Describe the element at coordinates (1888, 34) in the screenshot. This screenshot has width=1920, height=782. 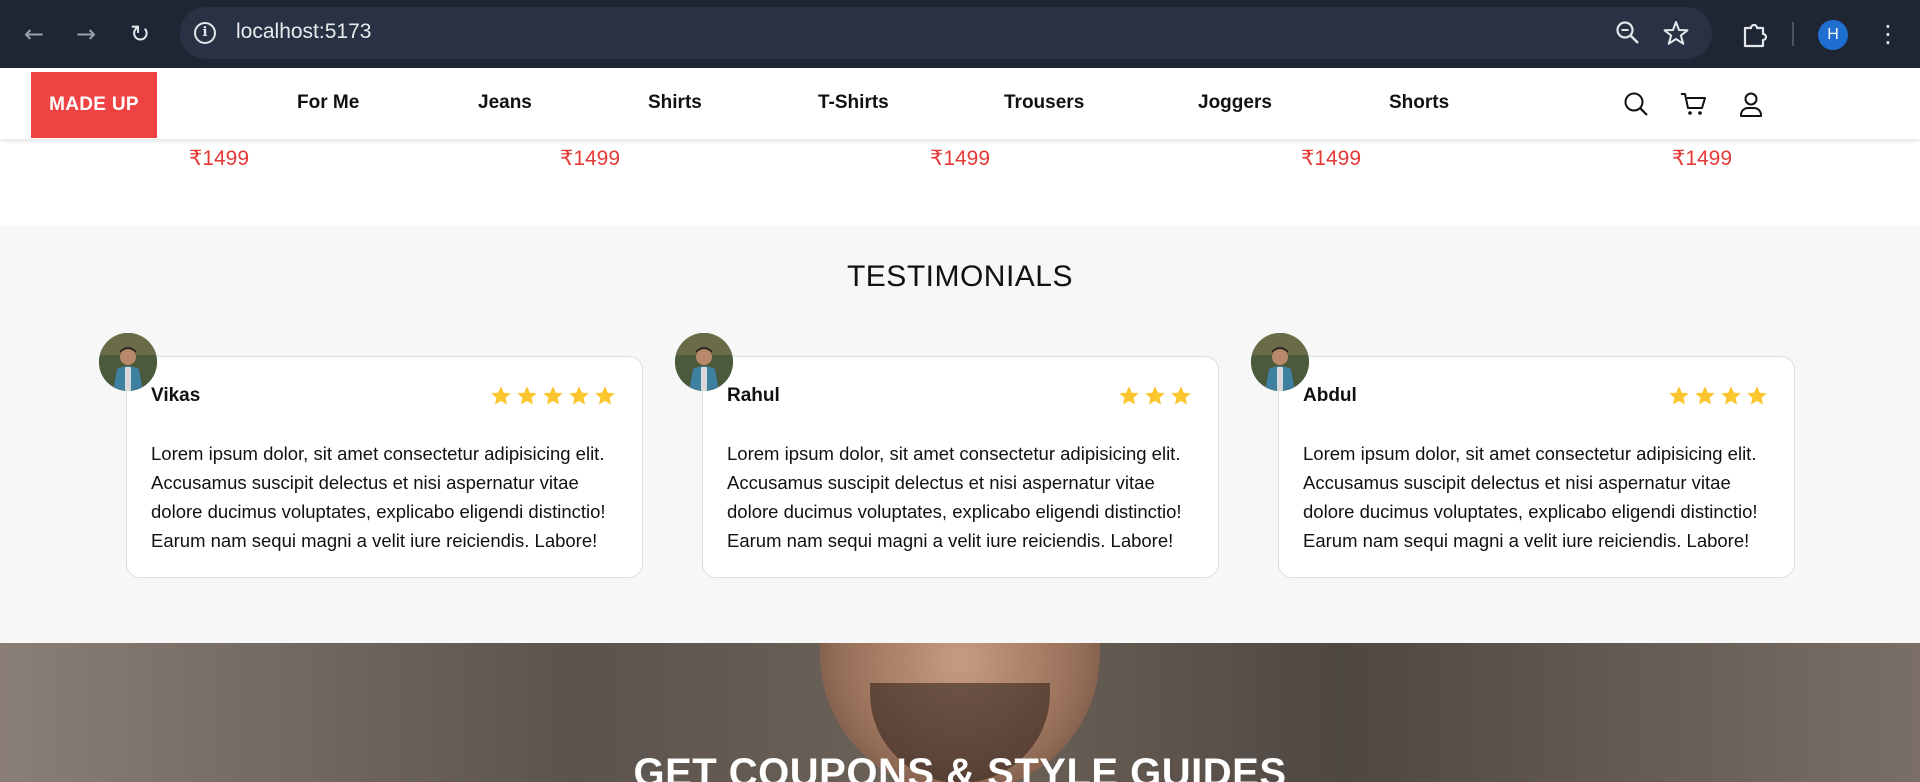
I see `browser-menu-icon: ⋮` at that location.